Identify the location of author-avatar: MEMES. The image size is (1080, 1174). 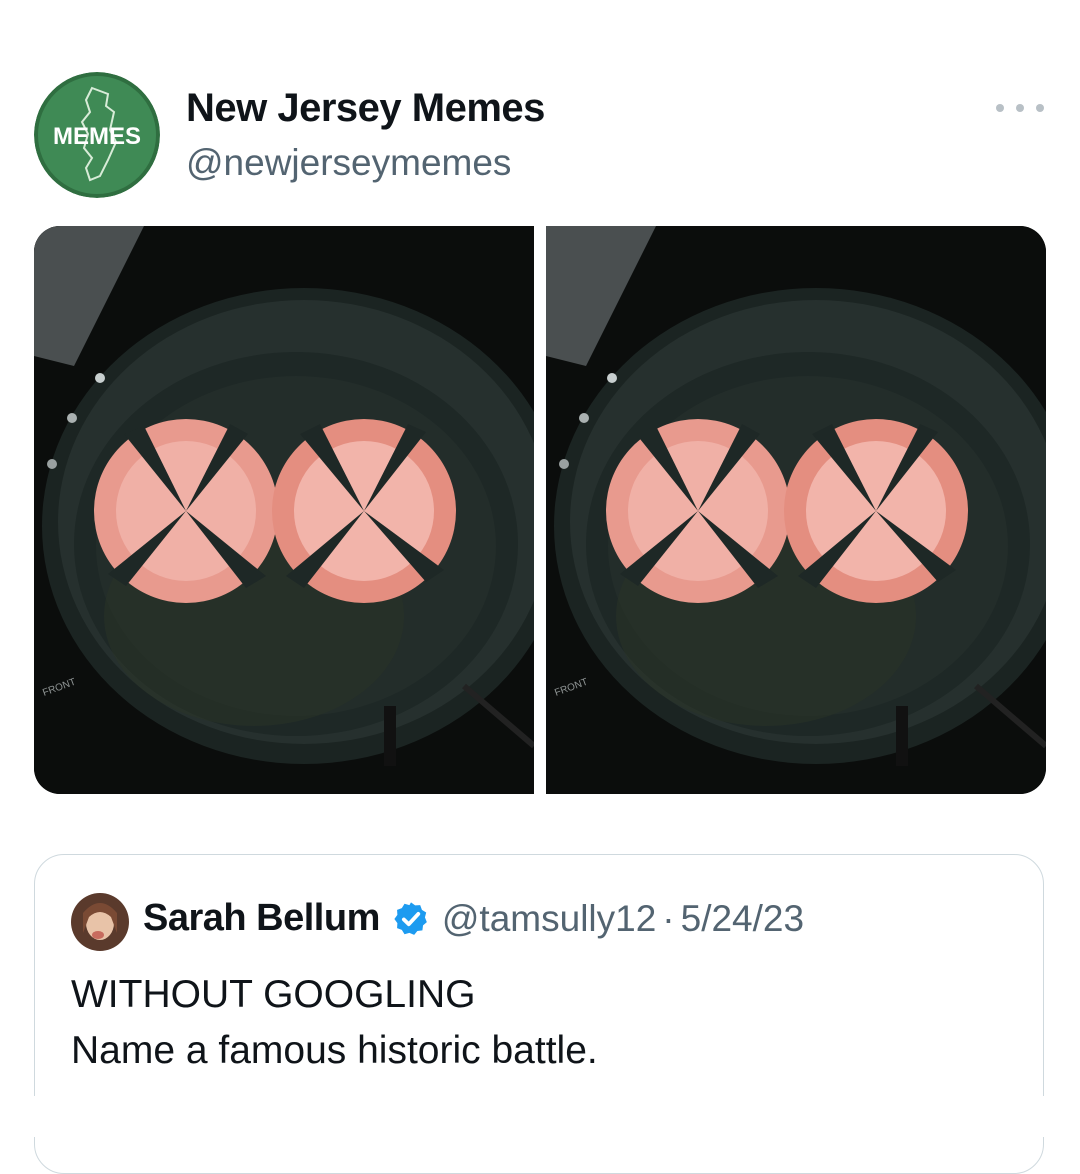
(97, 135).